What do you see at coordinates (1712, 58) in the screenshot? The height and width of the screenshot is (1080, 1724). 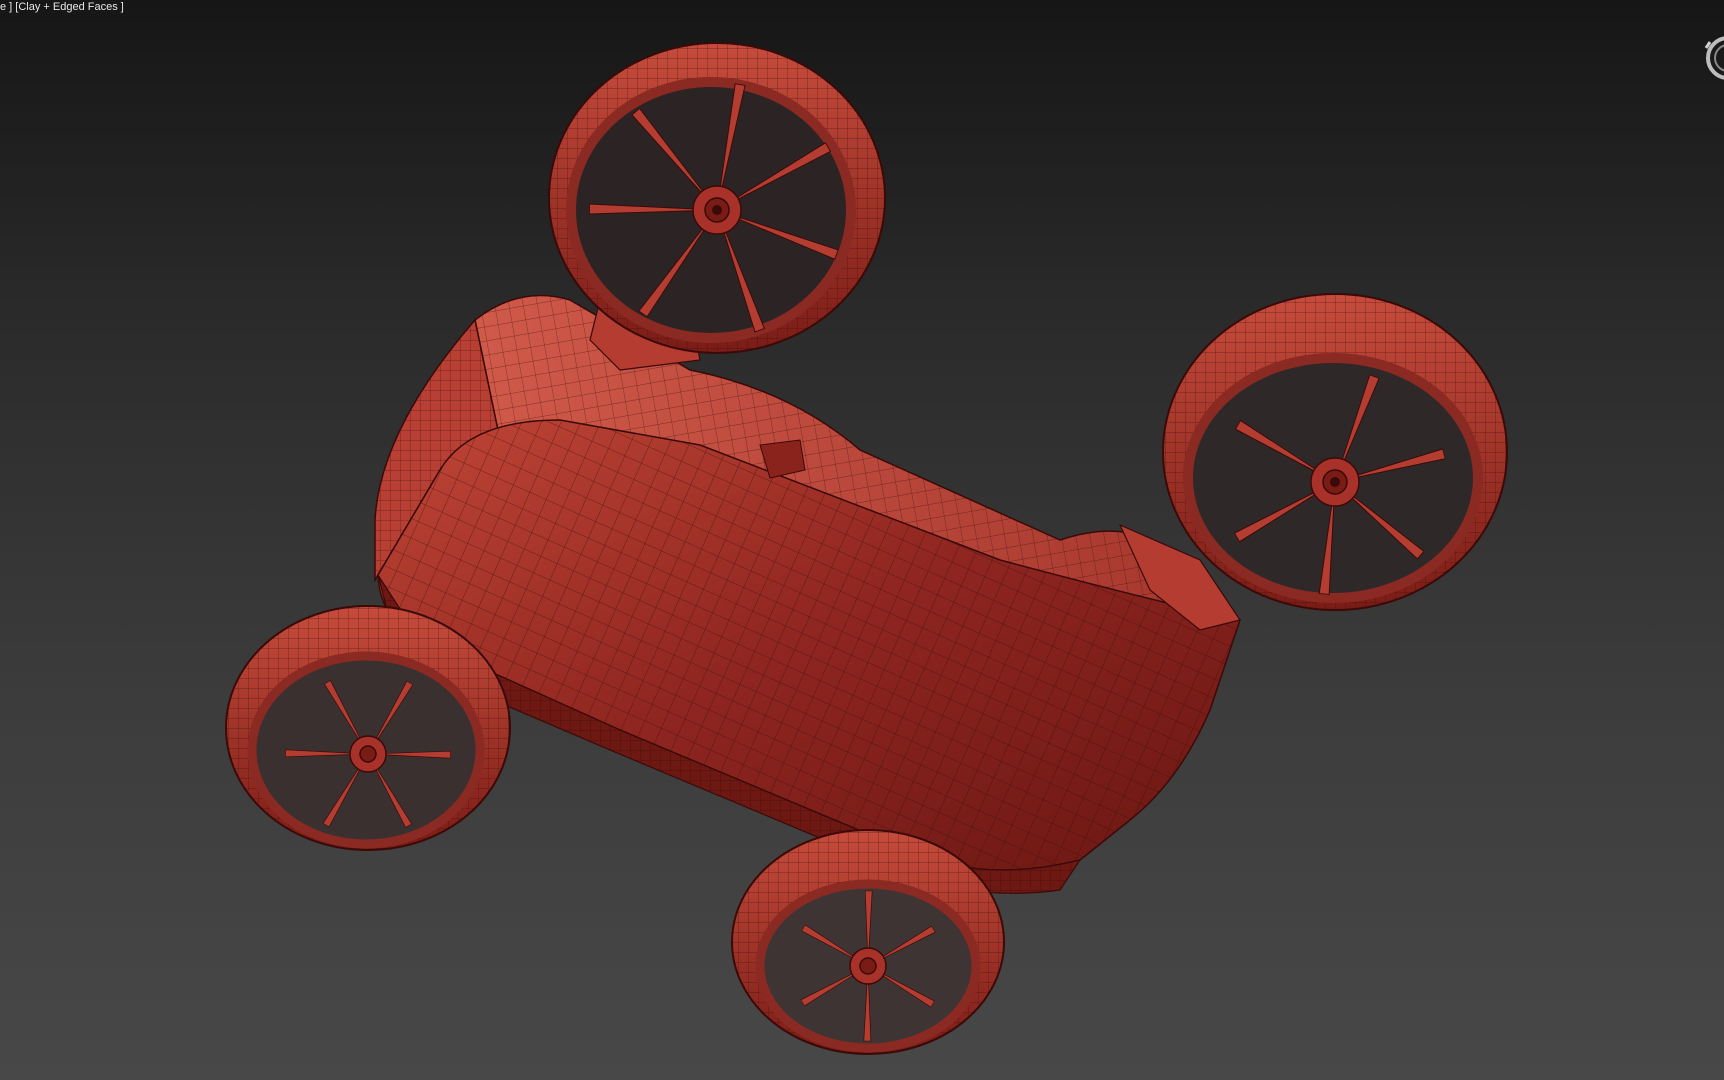 I see `viewcube-icon` at bounding box center [1712, 58].